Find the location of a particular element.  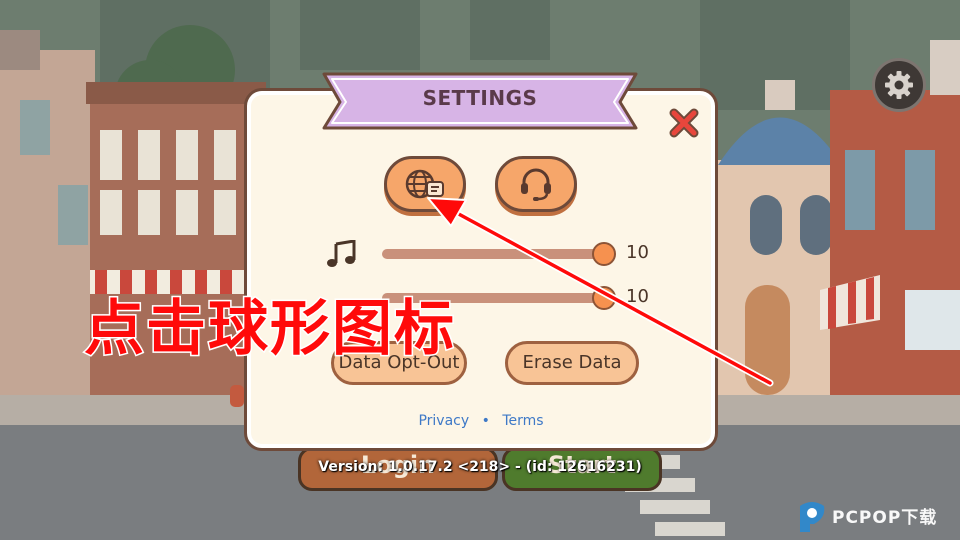

terms-link: Terms is located at coordinates (522, 421).